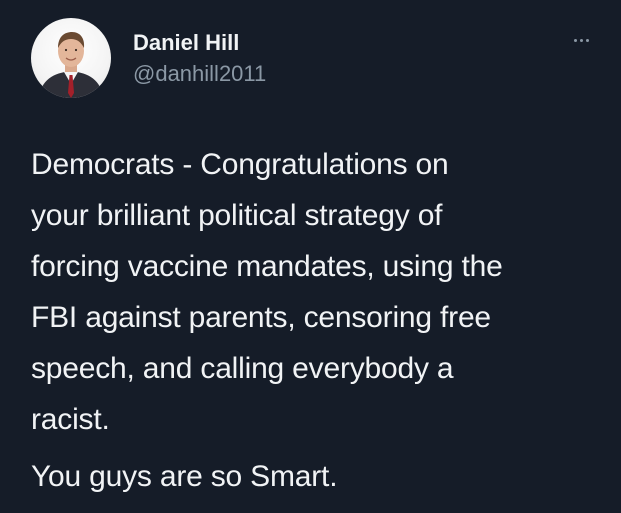 Image resolution: width=621 pixels, height=513 pixels. Describe the element at coordinates (184, 476) in the screenshot. I see `tweet-text-closing: You guys are so Smart.` at that location.